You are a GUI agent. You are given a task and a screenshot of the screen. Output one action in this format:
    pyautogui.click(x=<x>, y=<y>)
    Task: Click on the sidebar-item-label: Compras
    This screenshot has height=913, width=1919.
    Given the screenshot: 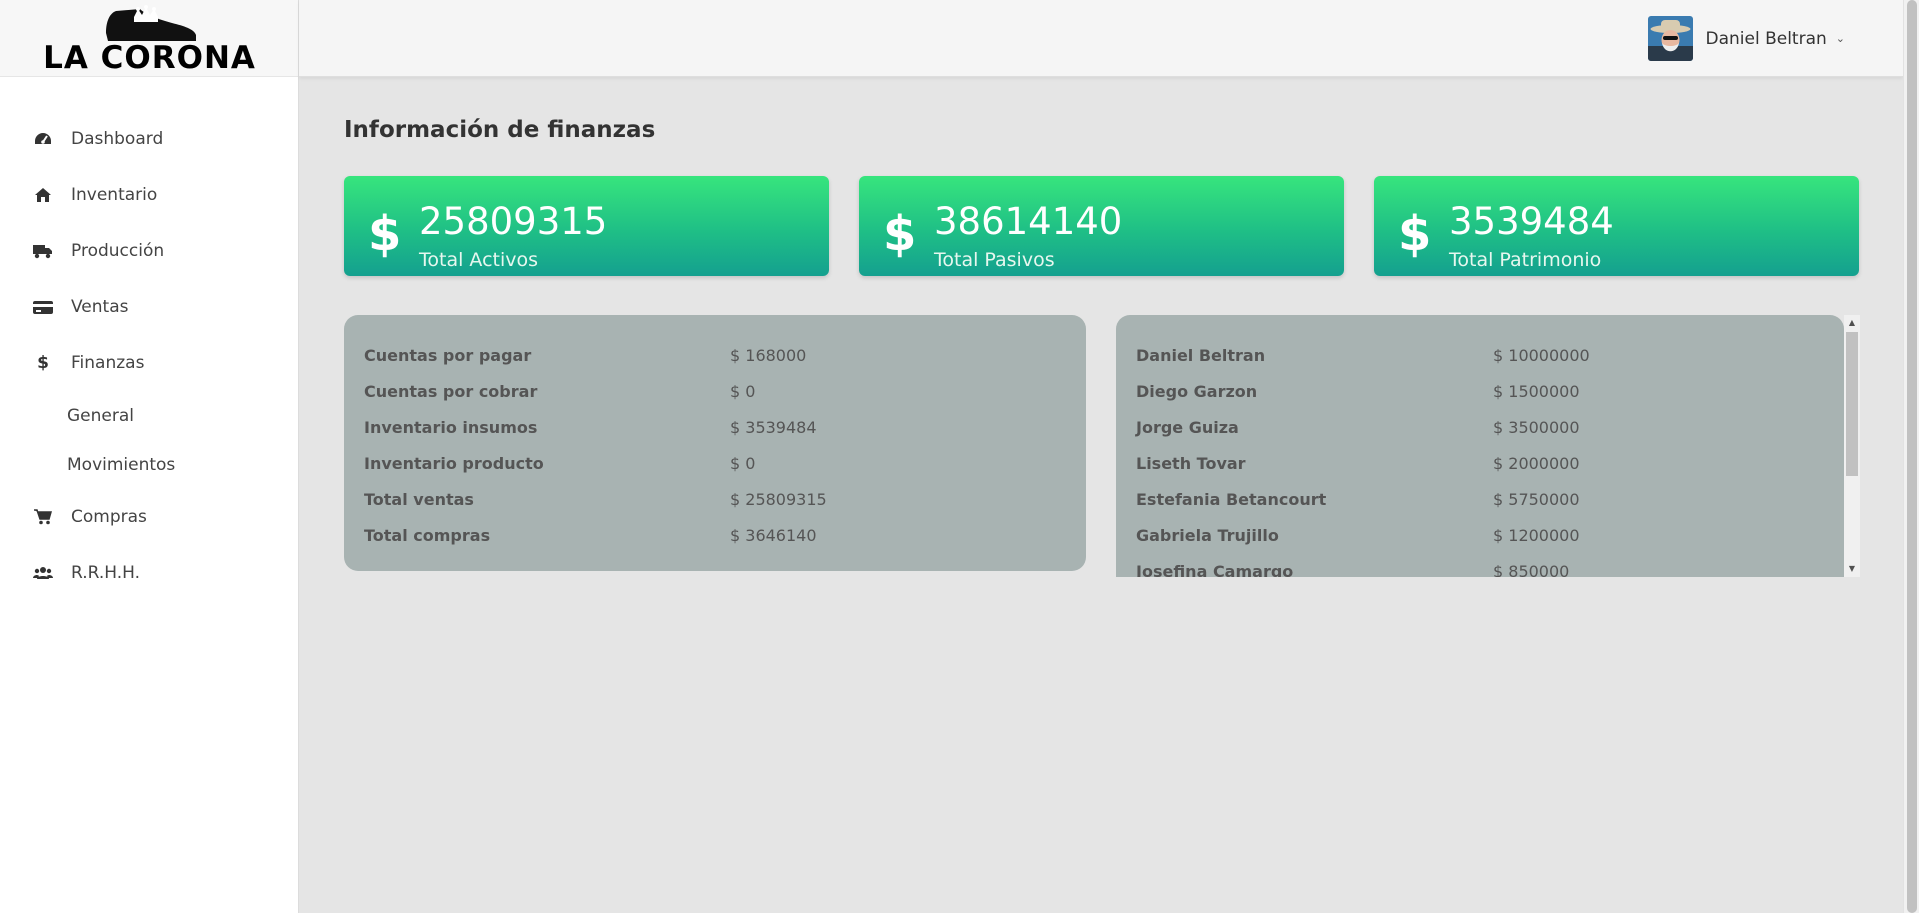 What is the action you would take?
    pyautogui.click(x=109, y=517)
    